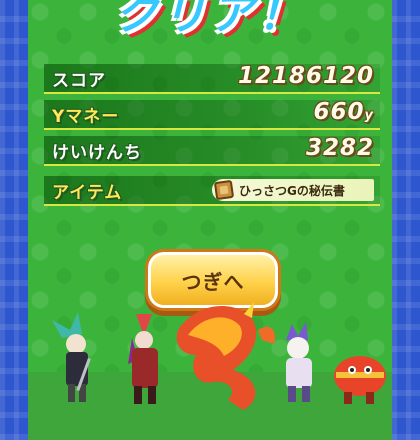 This screenshot has height=440, width=420. What do you see at coordinates (97, 153) in the screenshot?
I see `exp-label: けいけんち` at bounding box center [97, 153].